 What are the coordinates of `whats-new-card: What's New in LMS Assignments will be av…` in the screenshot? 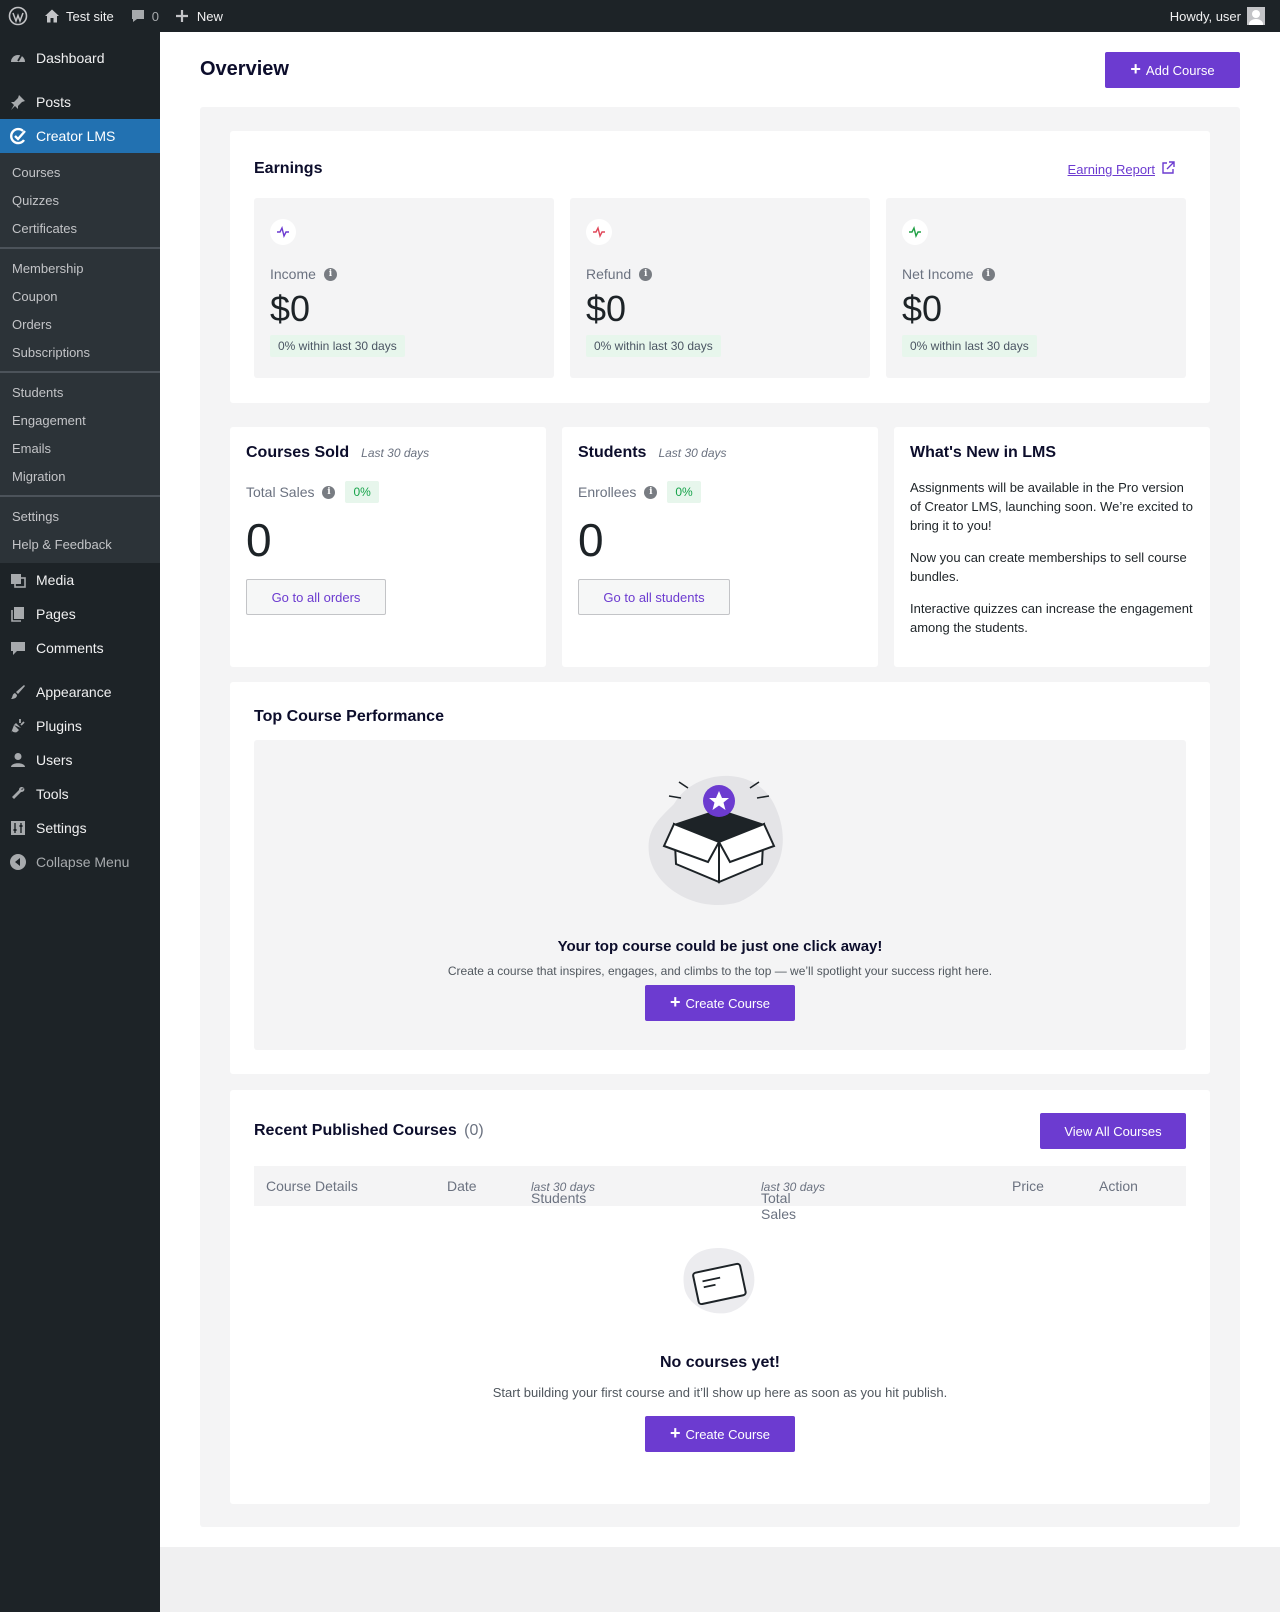 It's located at (1052, 547).